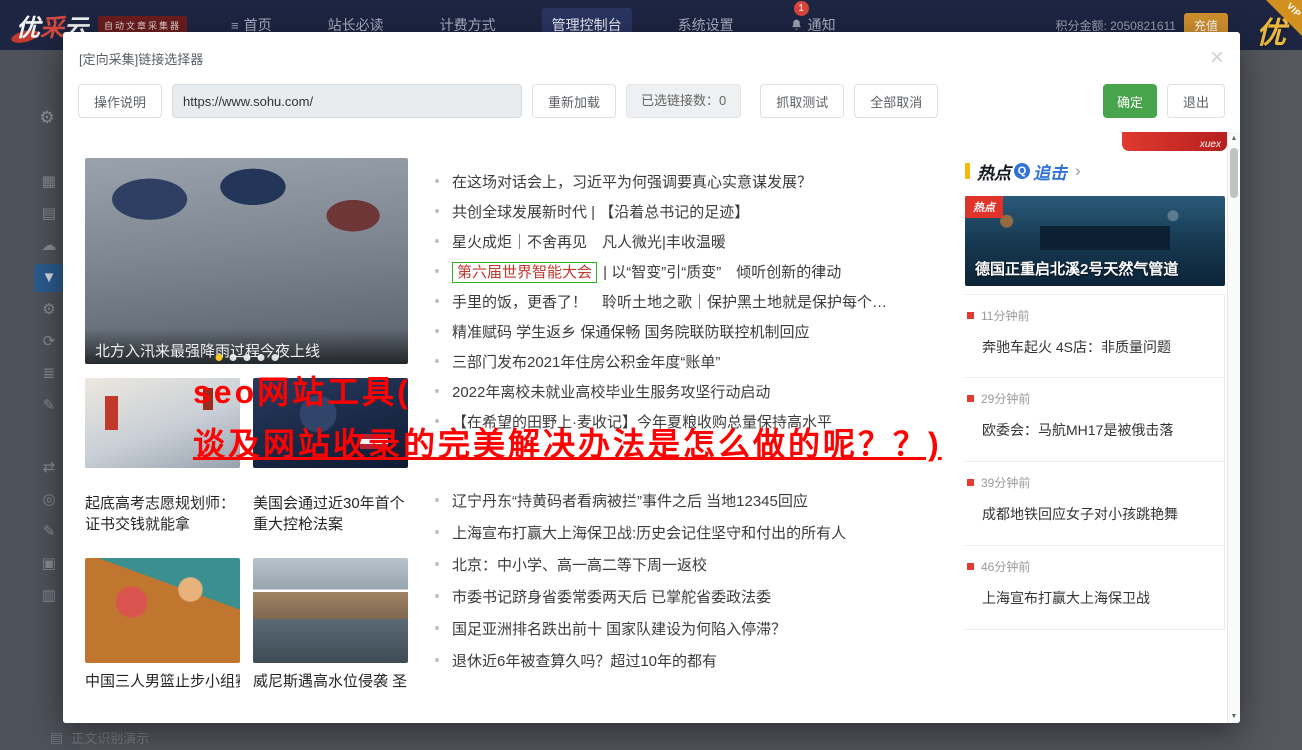 This screenshot has height=750, width=1302. What do you see at coordinates (684, 101) in the screenshot?
I see `selected-count: 已选链接数：0` at bounding box center [684, 101].